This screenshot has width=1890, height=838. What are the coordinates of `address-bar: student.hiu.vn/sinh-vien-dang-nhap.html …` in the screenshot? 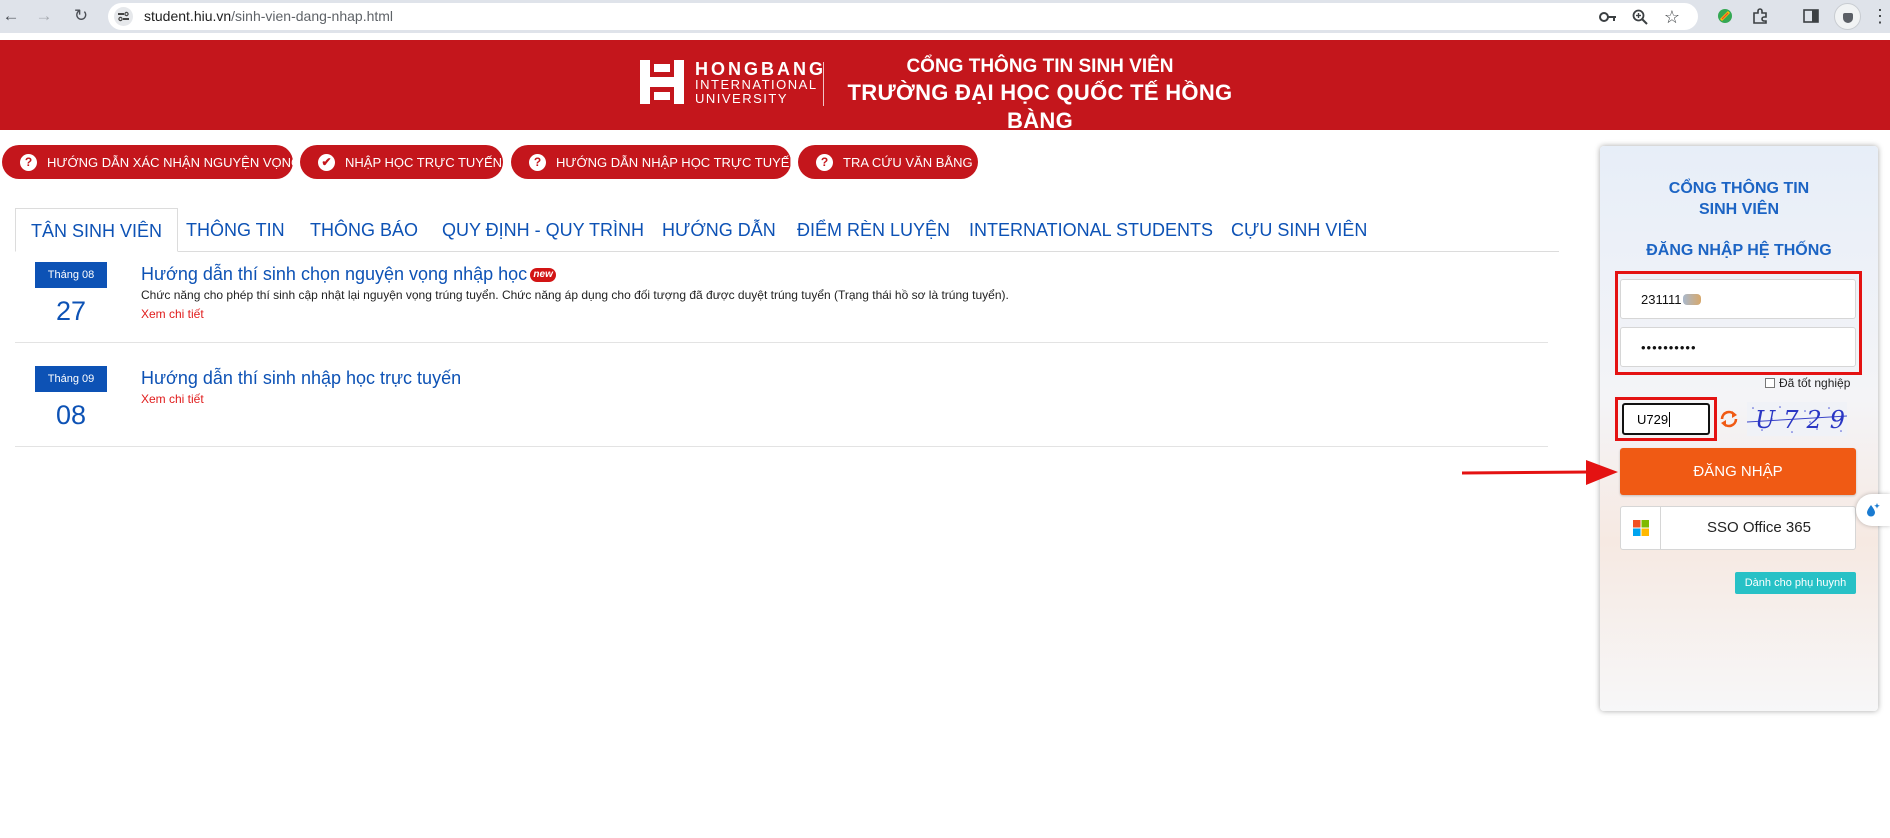 It's located at (903, 16).